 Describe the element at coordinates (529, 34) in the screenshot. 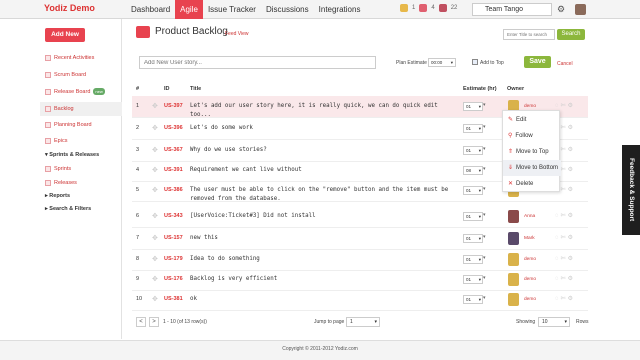

I see `search-input` at that location.